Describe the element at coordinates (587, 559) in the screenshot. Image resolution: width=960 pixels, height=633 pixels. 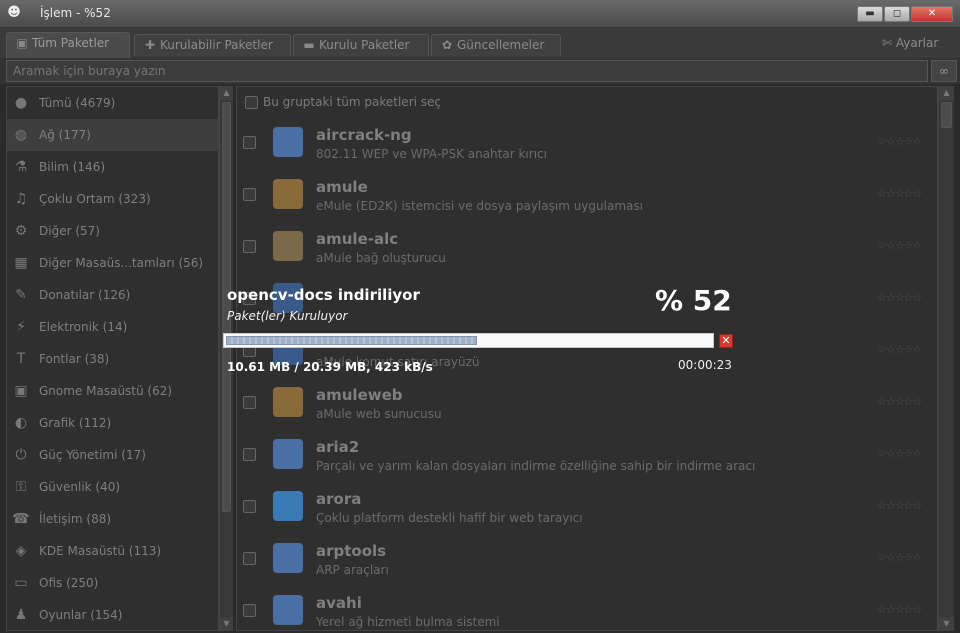
I see `package-row: arptools ARP araçları ☆☆☆☆☆` at that location.